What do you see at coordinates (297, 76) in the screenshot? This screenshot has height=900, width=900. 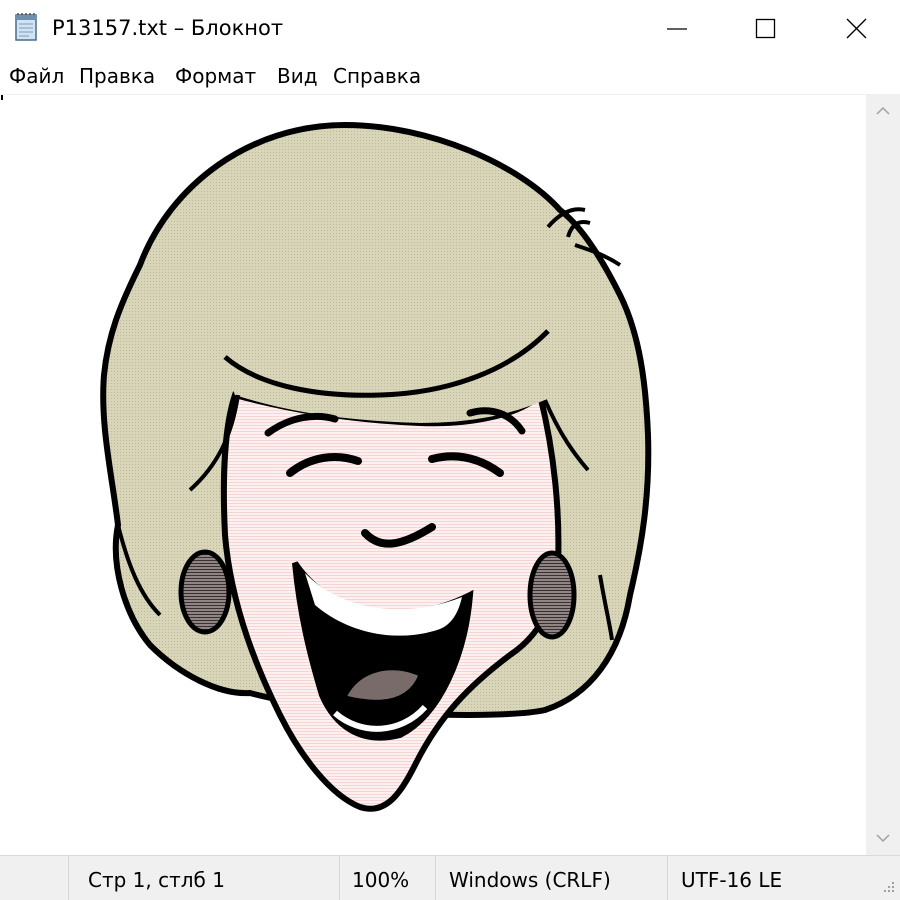 I see `menu-view: Вид` at bounding box center [297, 76].